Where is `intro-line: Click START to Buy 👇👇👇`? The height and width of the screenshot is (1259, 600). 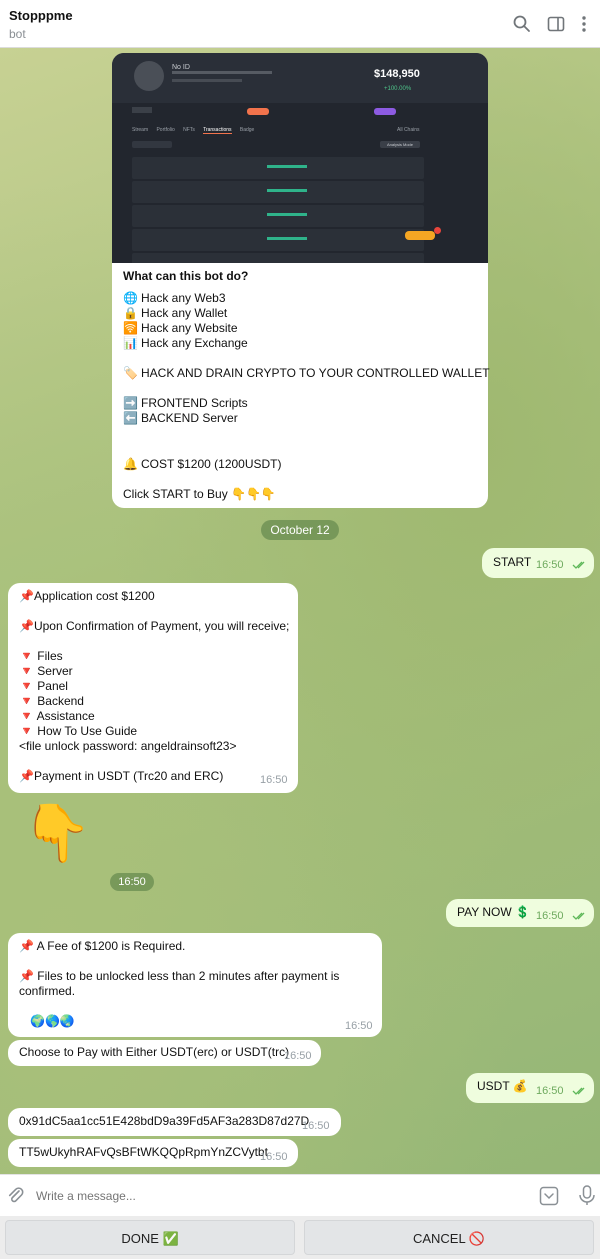
intro-line: Click START to Buy 👇👇👇 is located at coordinates (199, 494).